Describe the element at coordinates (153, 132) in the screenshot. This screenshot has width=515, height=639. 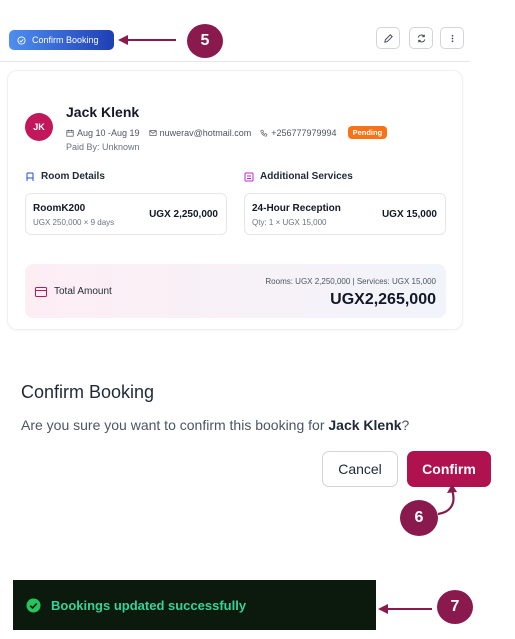
I see `mail-icon` at that location.